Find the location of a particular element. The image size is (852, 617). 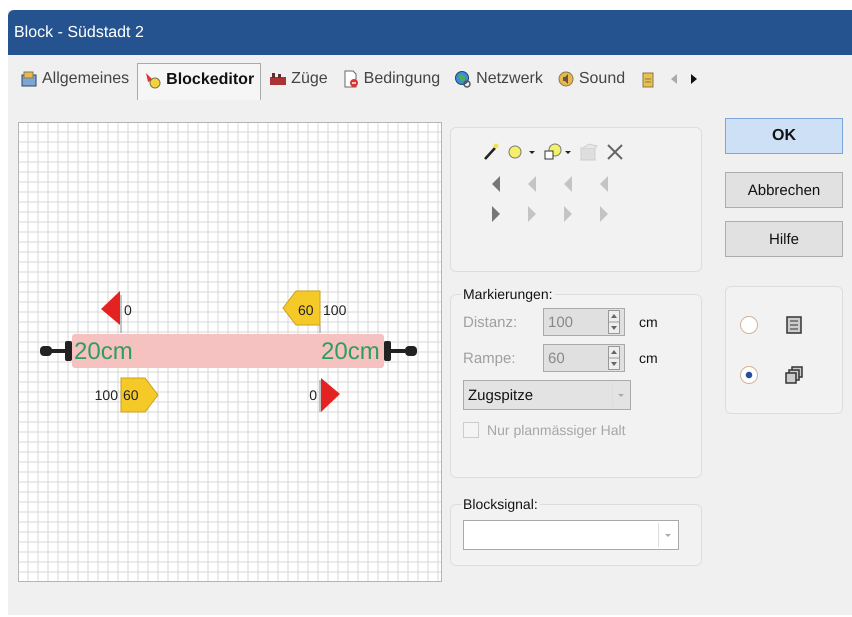

group-title: Markierungen: is located at coordinates (508, 294).